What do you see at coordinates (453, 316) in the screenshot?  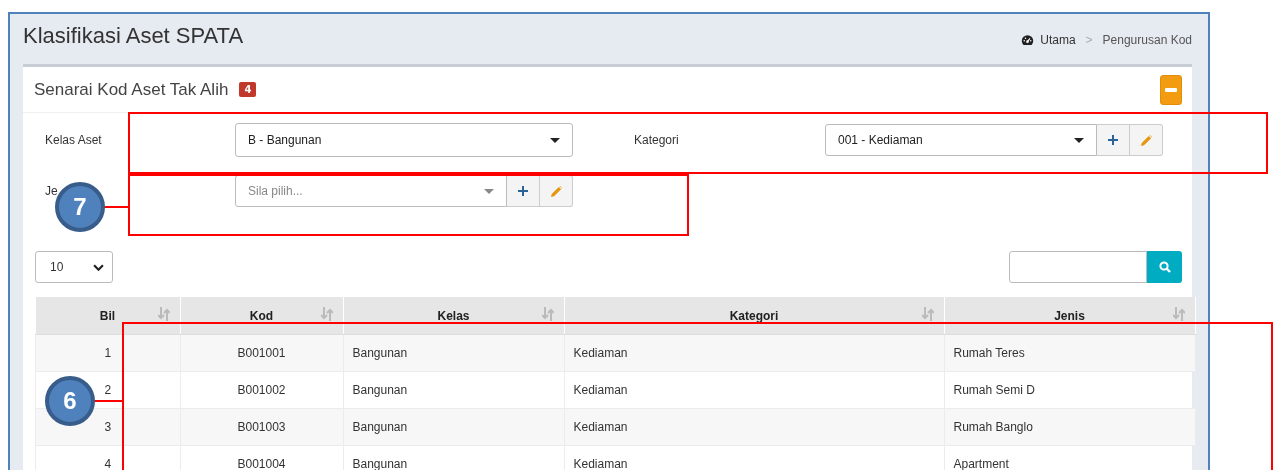 I see `column-header: Kelas` at bounding box center [453, 316].